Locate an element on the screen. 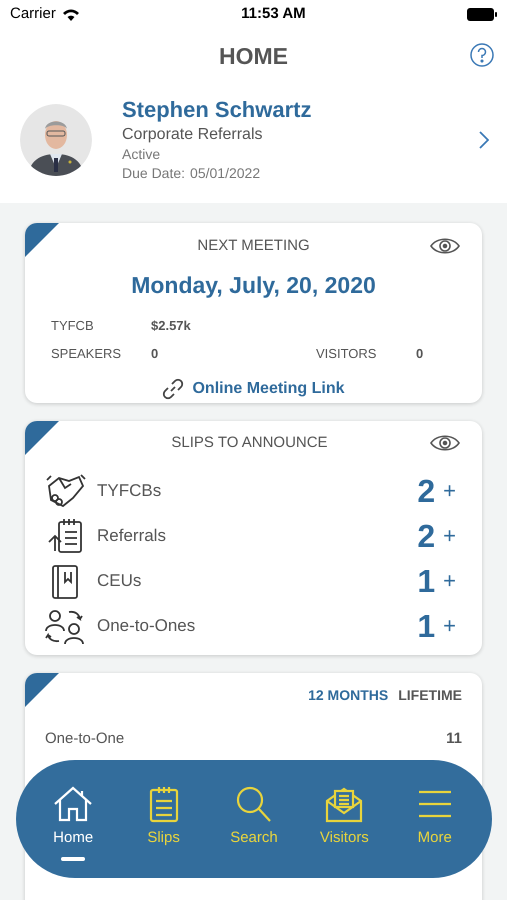 The height and width of the screenshot is (900, 507). card-title: SLIPS TO ANNOUNCE is located at coordinates (249, 442).